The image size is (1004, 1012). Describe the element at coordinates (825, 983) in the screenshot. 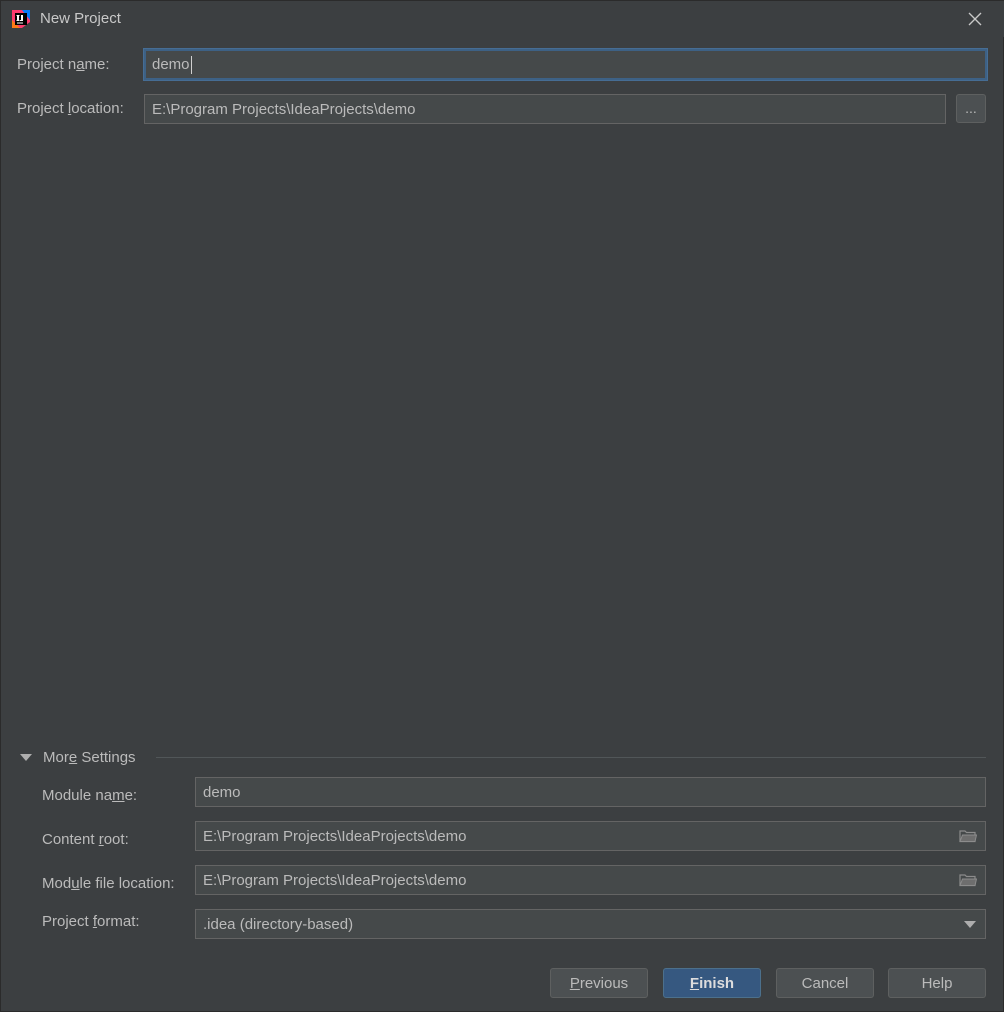

I see `cancel-button: Cancel` at that location.